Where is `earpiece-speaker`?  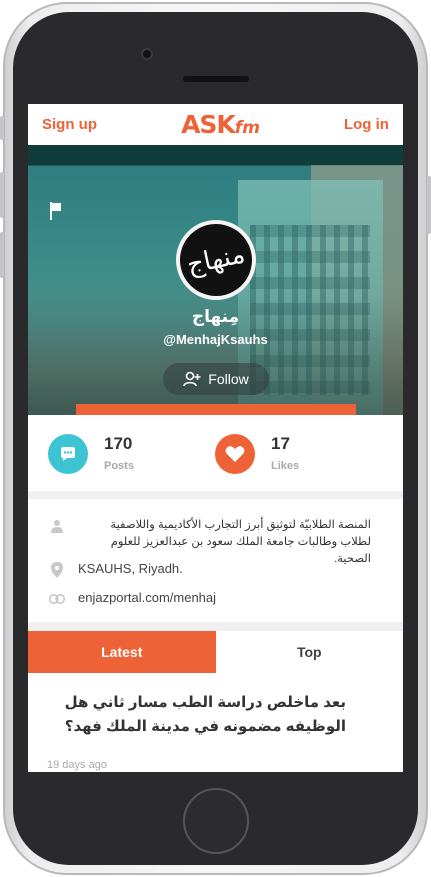
earpiece-speaker is located at coordinates (216, 79).